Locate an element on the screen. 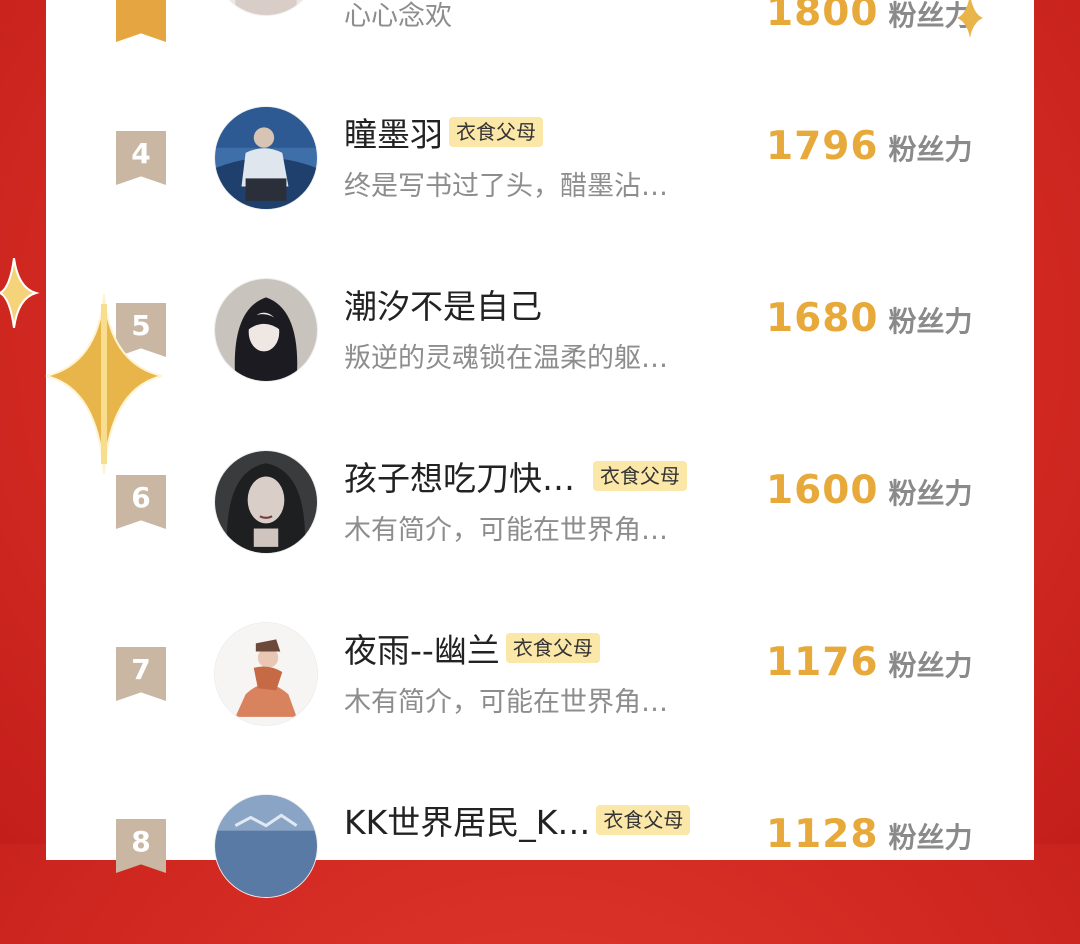 This screenshot has height=944, width=1080. name-line: 潮汐不是自己 is located at coordinates (443, 304).